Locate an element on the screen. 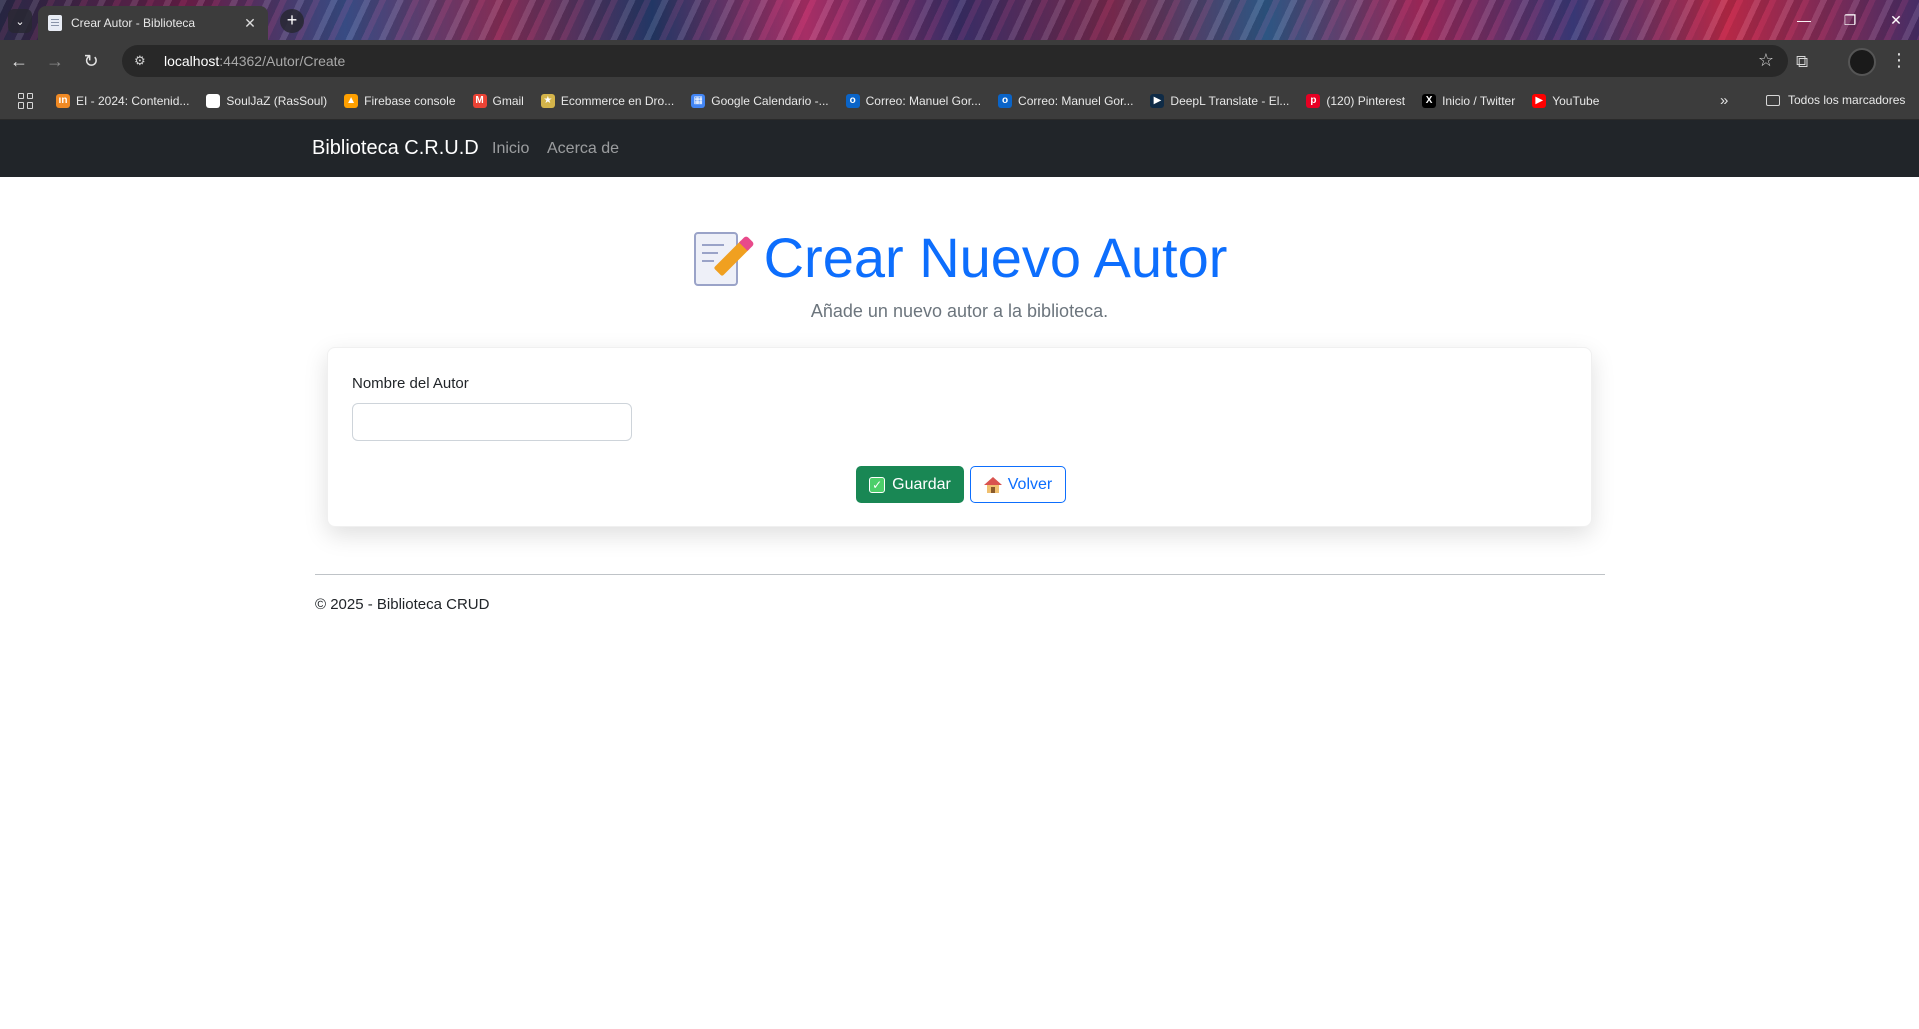 This screenshot has width=1919, height=1029. window-controls: — ❐ ✕ is located at coordinates (1850, 20).